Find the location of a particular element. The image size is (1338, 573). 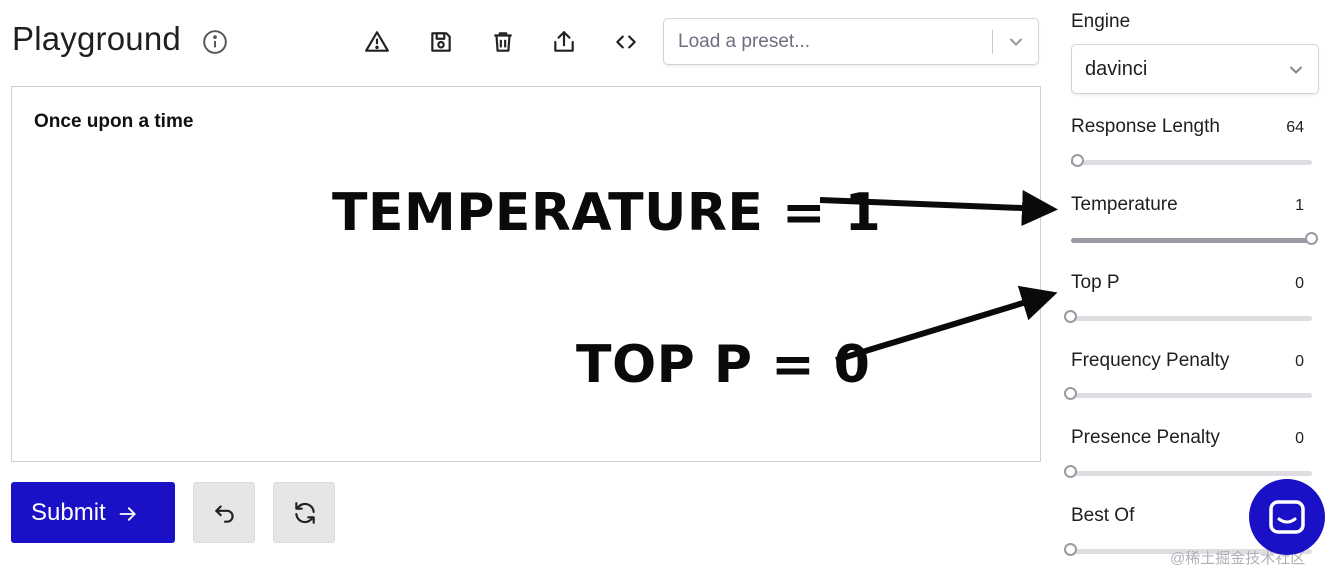

top-p-slider is located at coordinates (1188, 316).